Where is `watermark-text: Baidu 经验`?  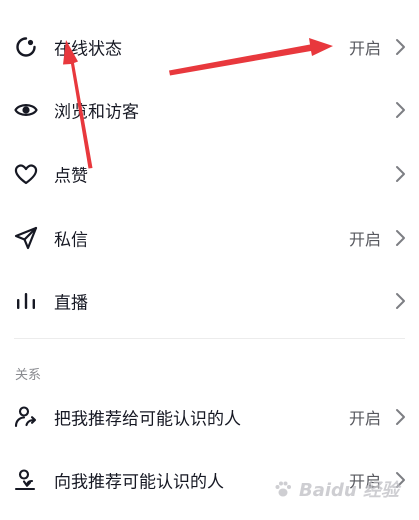 watermark-text: Baidu 经验 is located at coordinates (348, 490).